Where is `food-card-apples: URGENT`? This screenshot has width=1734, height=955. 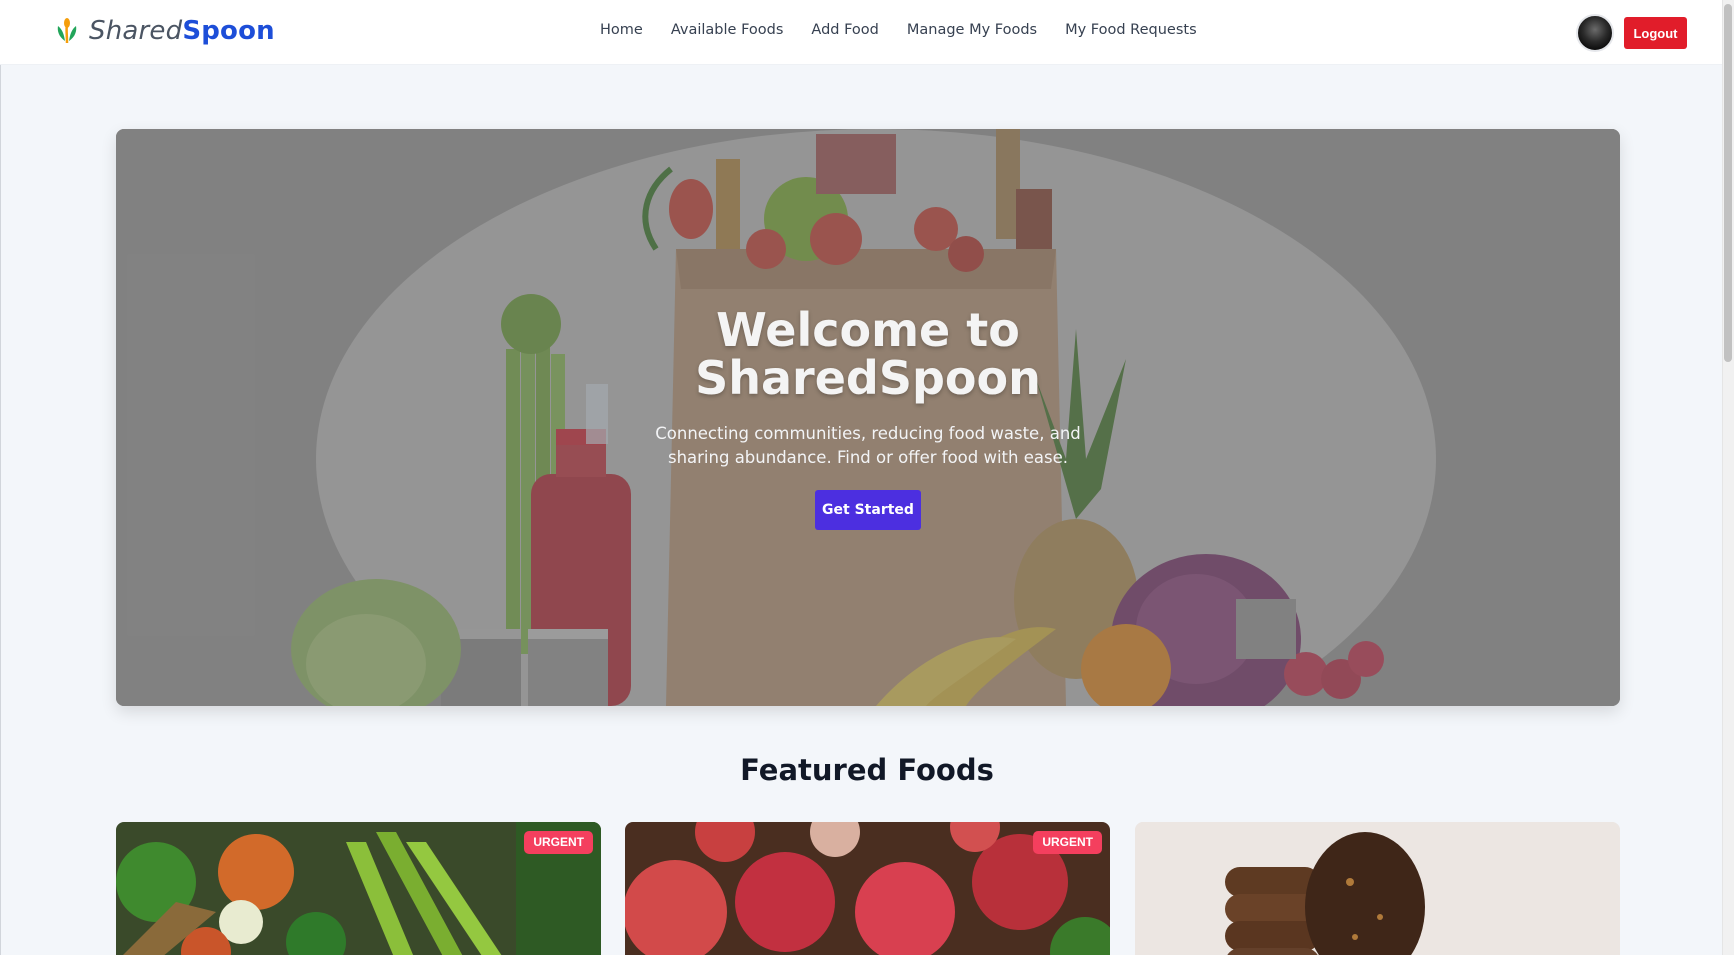 food-card-apples: URGENT is located at coordinates (867, 888).